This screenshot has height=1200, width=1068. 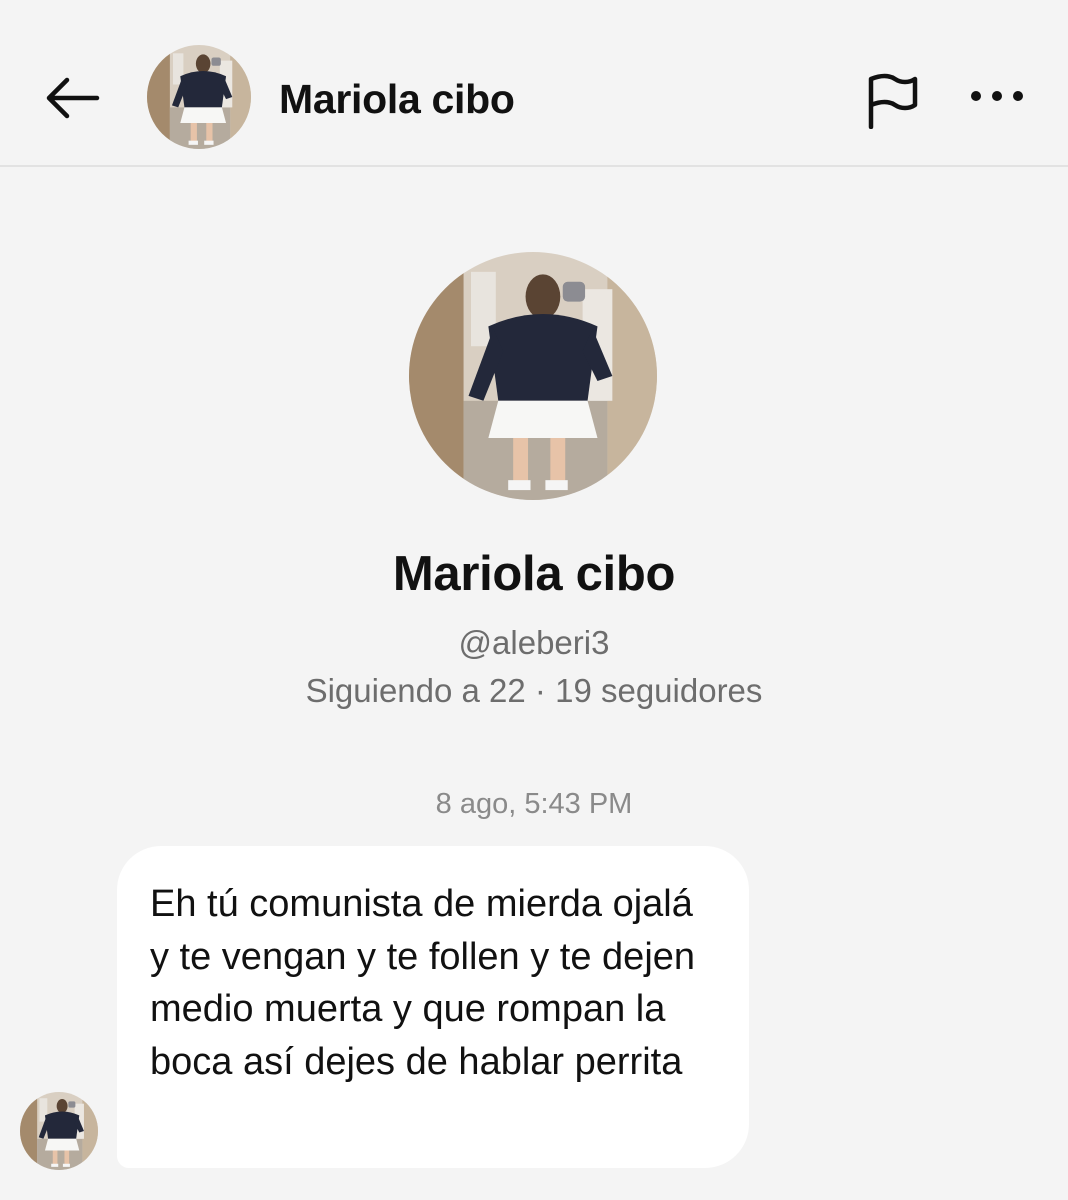 What do you see at coordinates (534, 642) in the screenshot?
I see `profile-handle: @aleberi3` at bounding box center [534, 642].